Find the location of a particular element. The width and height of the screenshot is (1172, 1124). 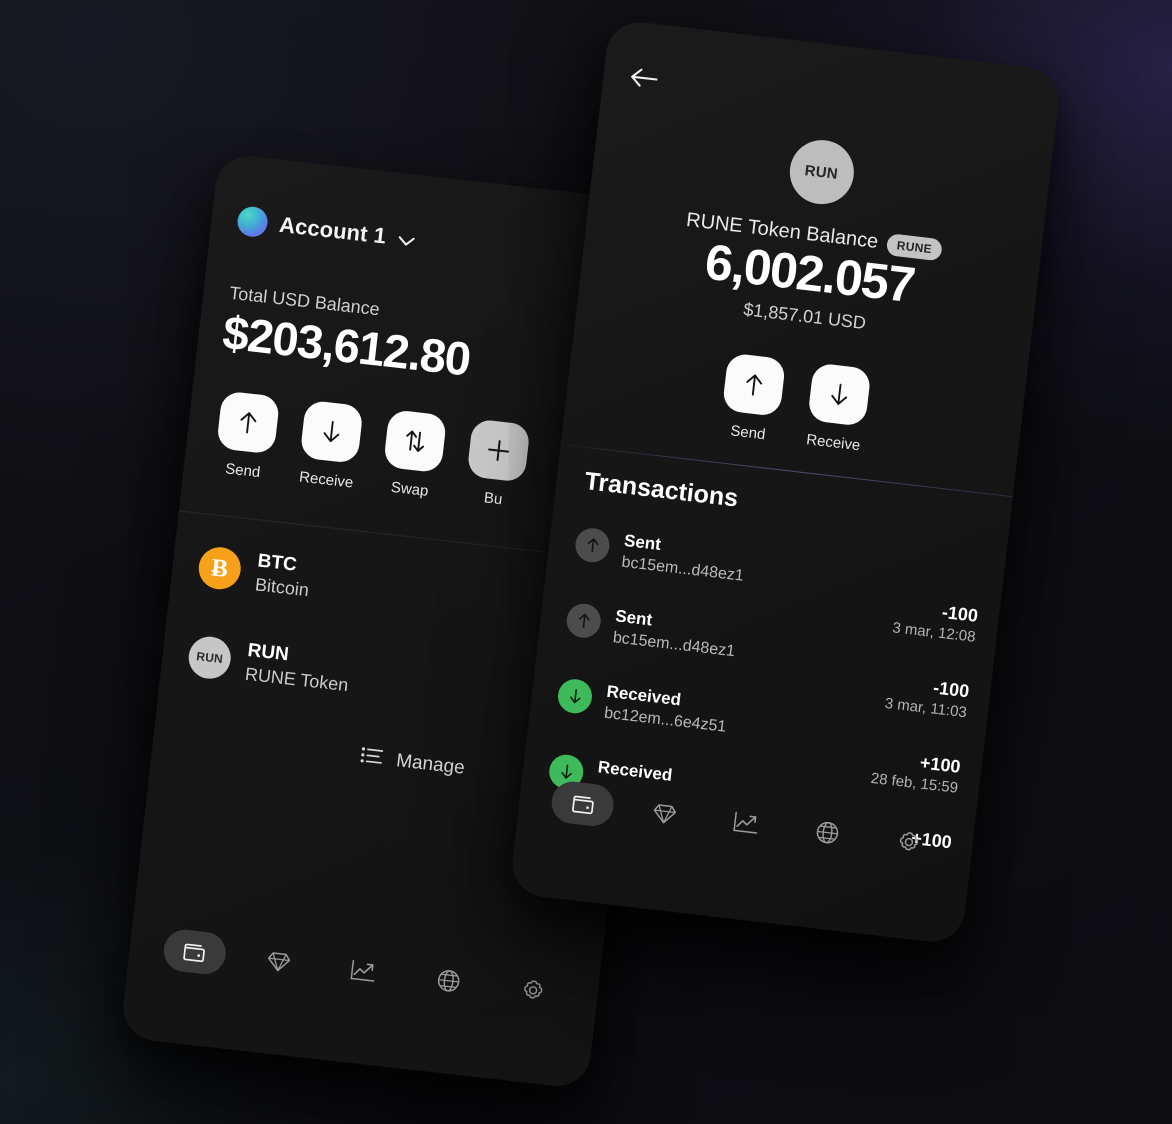

buy-action: Bu is located at coordinates (497, 464).